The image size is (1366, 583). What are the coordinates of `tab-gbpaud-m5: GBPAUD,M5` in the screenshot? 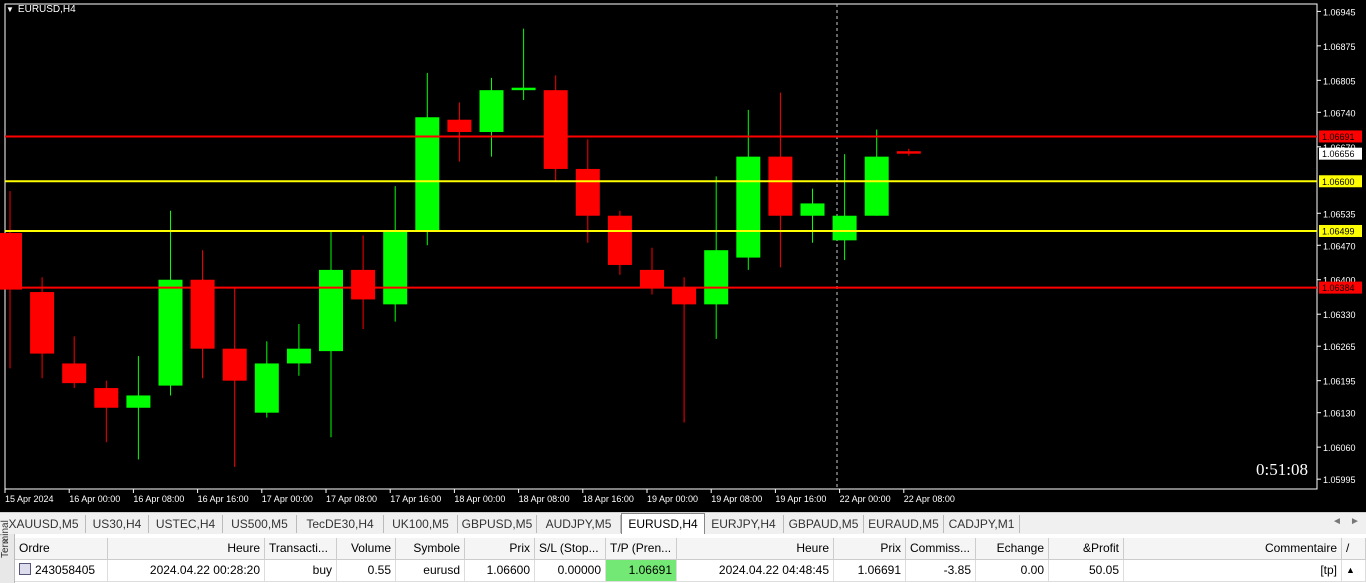 It's located at (824, 524).